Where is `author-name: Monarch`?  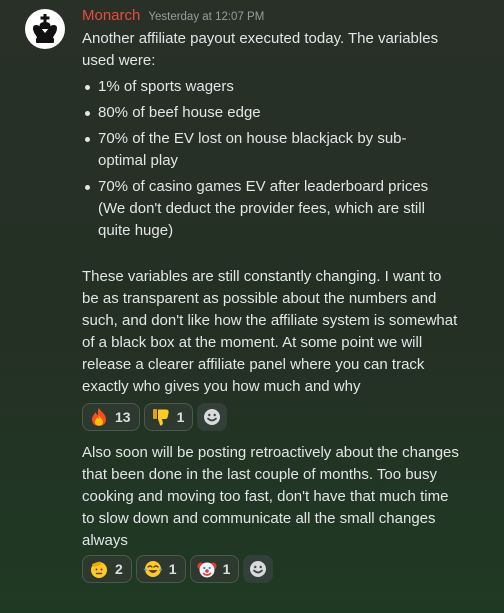 author-name: Monarch is located at coordinates (111, 15).